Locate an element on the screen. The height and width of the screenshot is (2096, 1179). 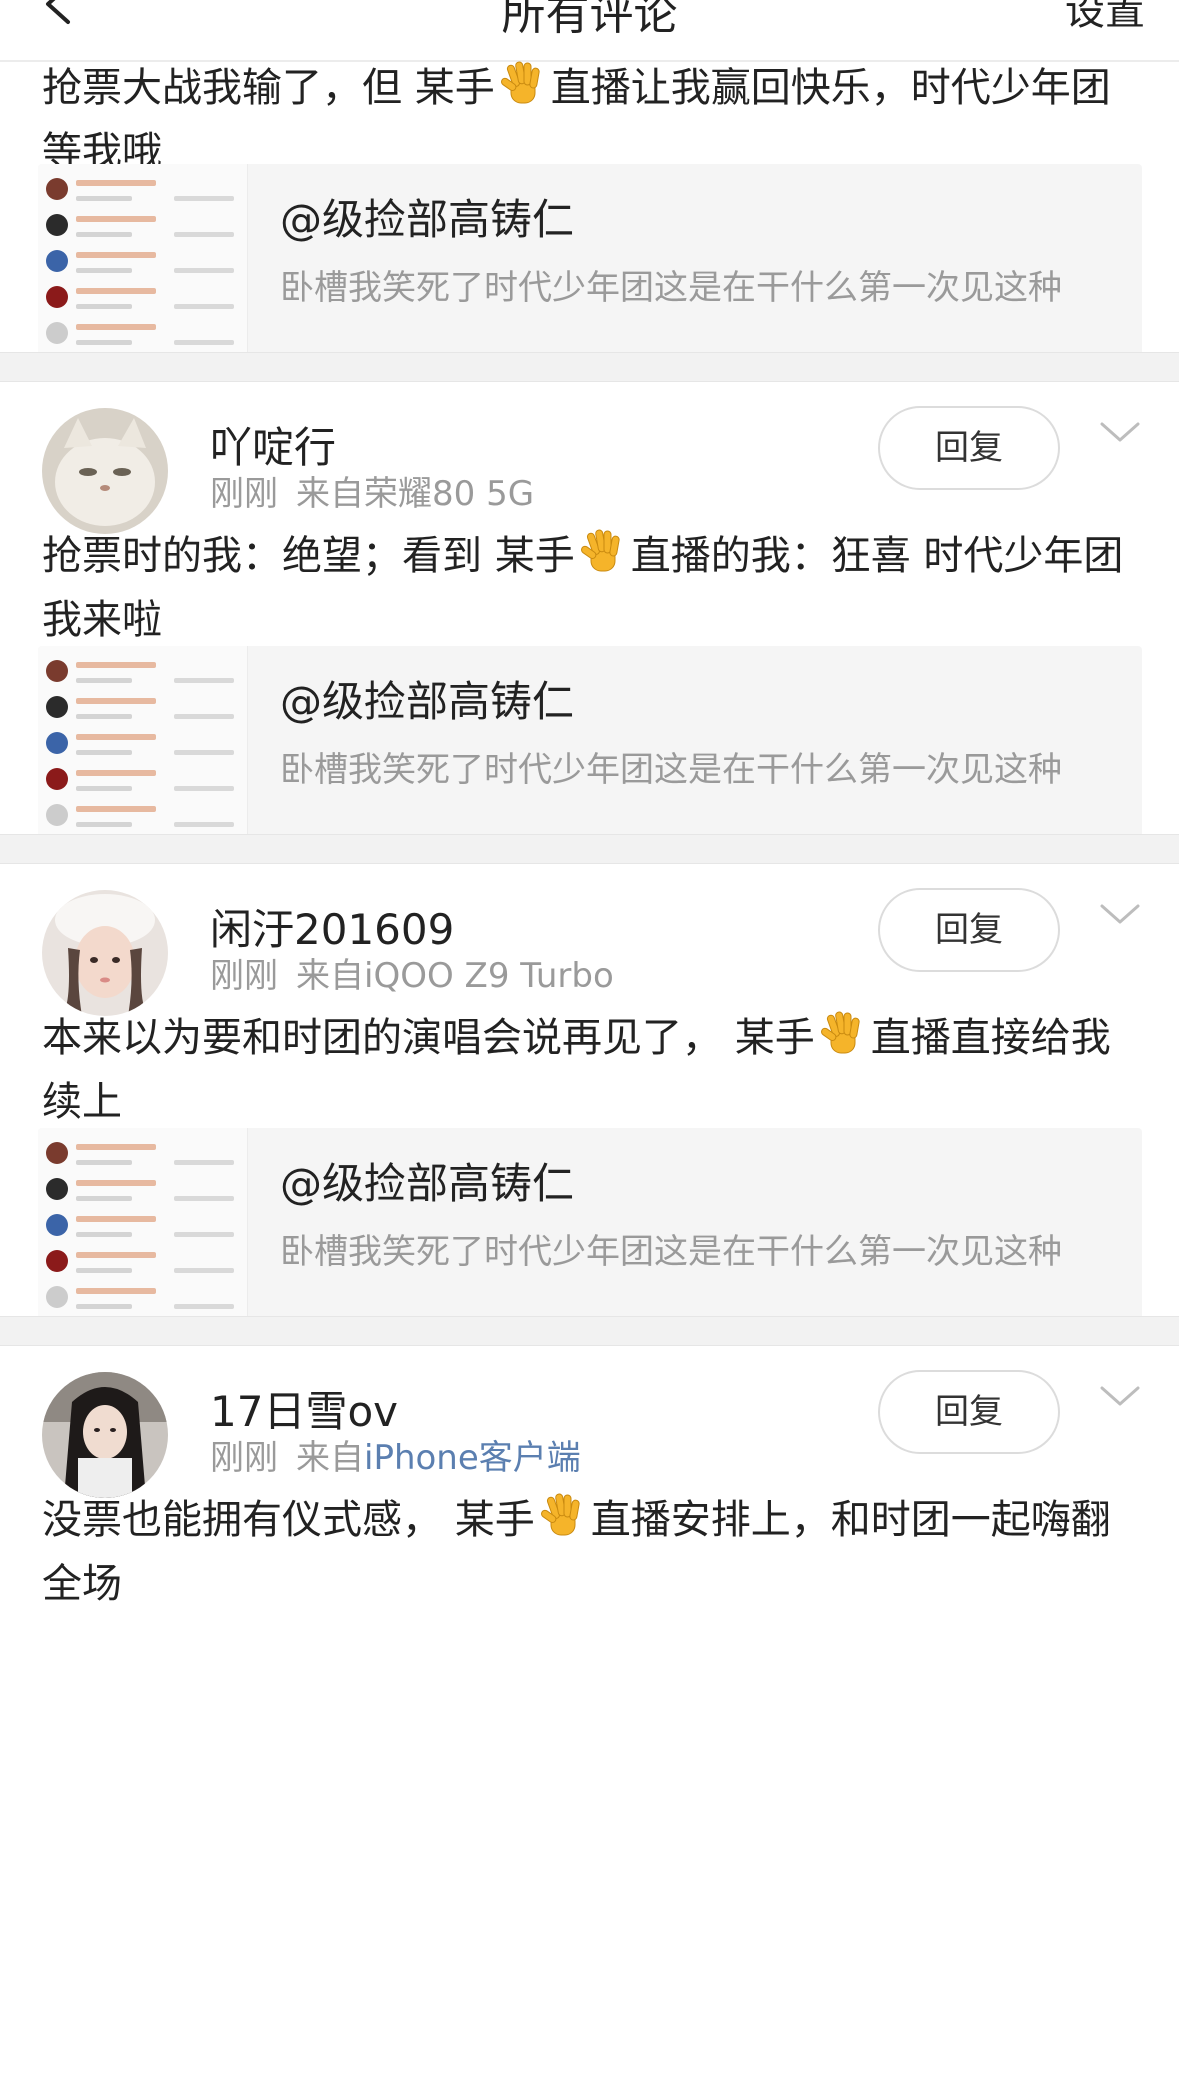
comment-source: 来自荣耀80 5G is located at coordinates (415, 494).